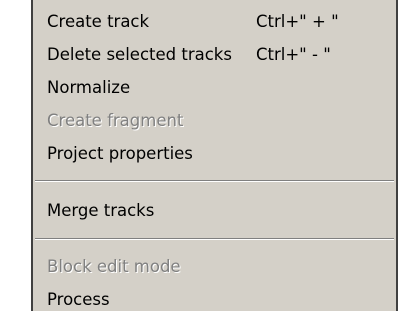 This screenshot has width=400, height=317. What do you see at coordinates (114, 266) in the screenshot?
I see `menu-item-label: Block edit mode` at bounding box center [114, 266].